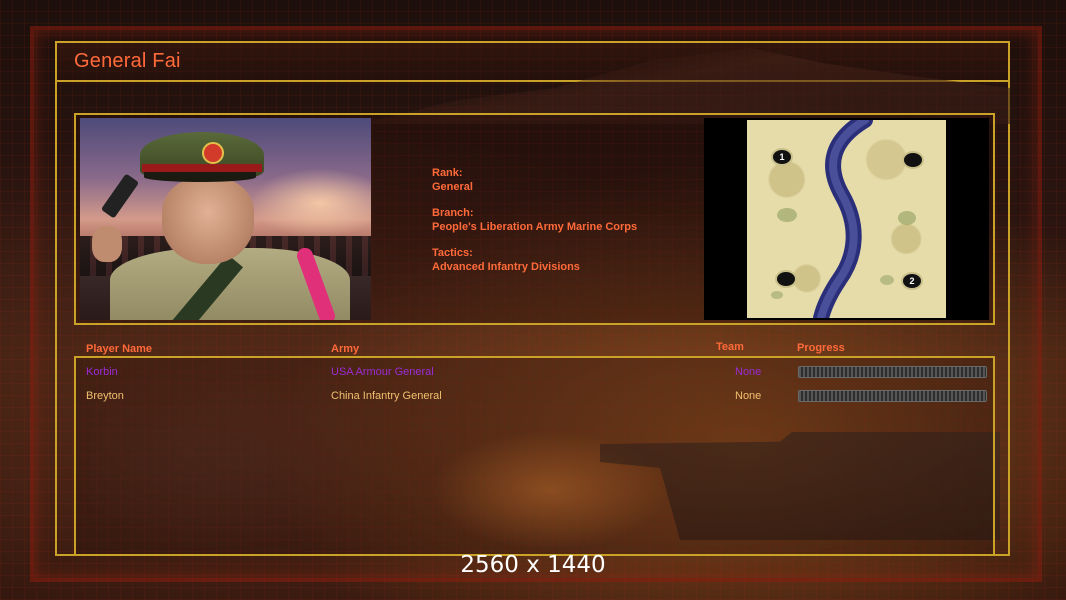  Describe the element at coordinates (447, 173) in the screenshot. I see `rank-label: Rank:` at that location.